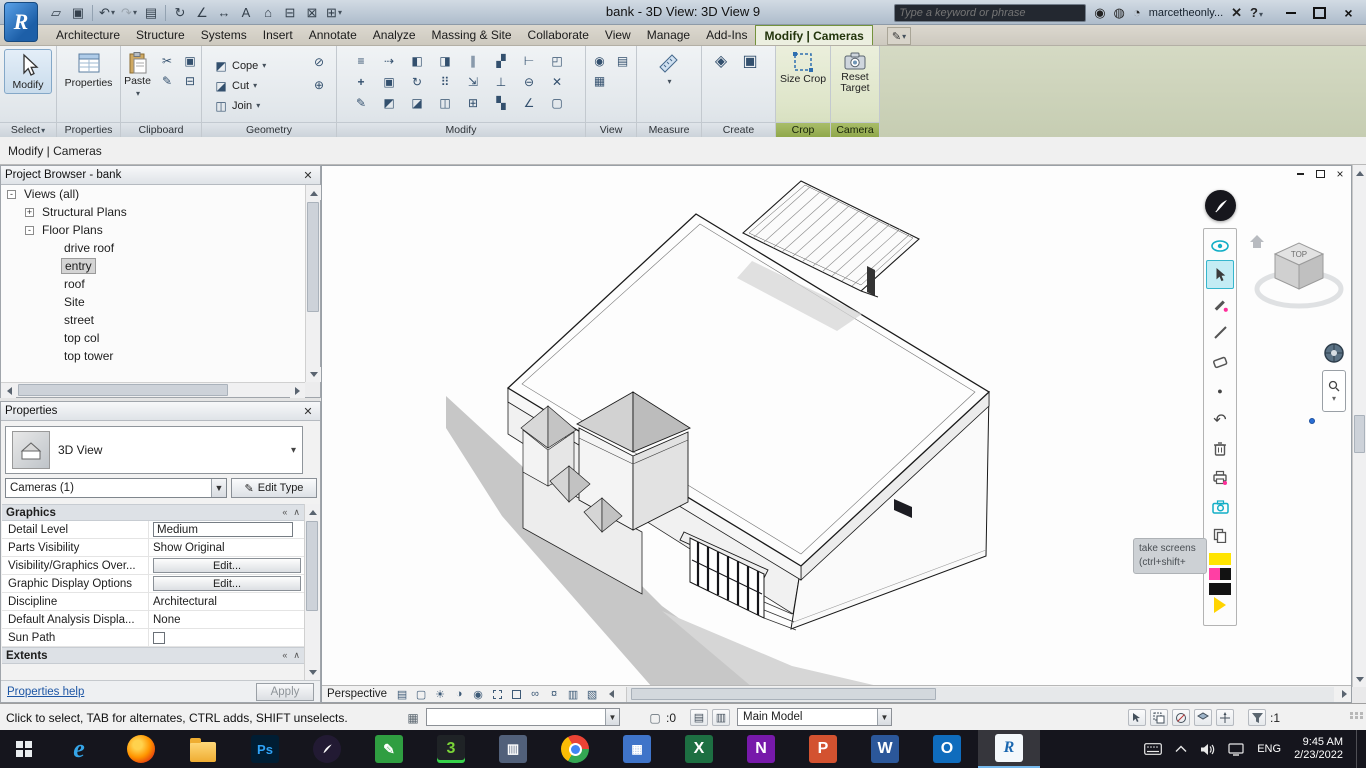 The image size is (1366, 768). What do you see at coordinates (461, 129) in the screenshot?
I see `panel-label-modify: Modify` at bounding box center [461, 129].